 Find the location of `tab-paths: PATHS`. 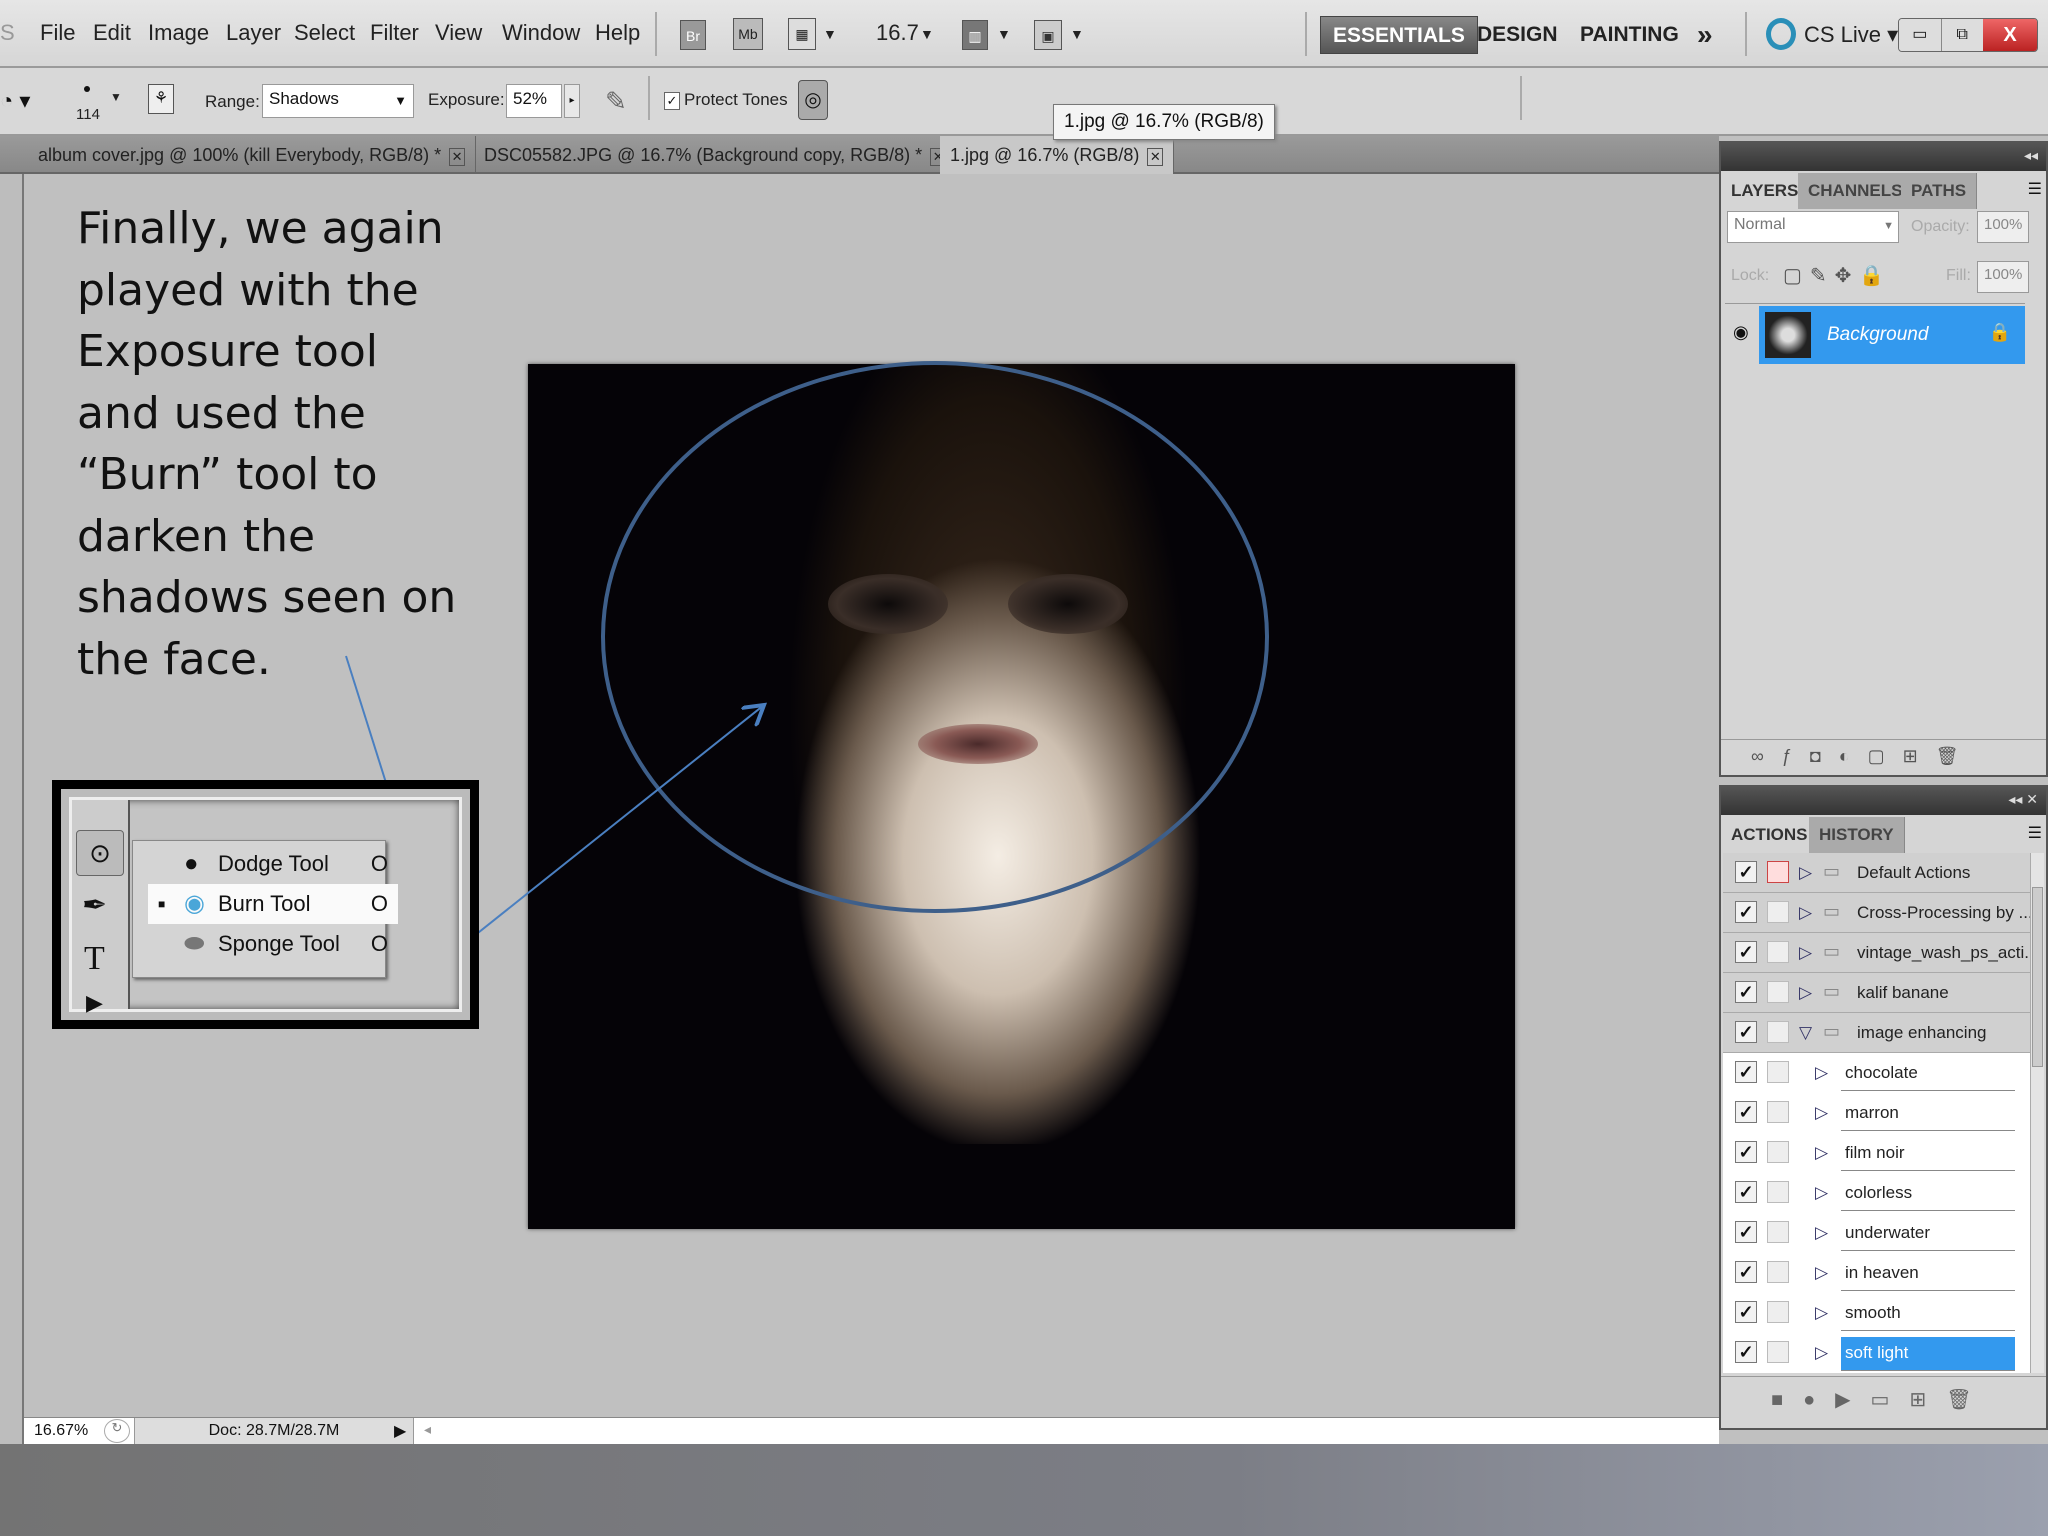

tab-paths: PATHS is located at coordinates (1939, 191).